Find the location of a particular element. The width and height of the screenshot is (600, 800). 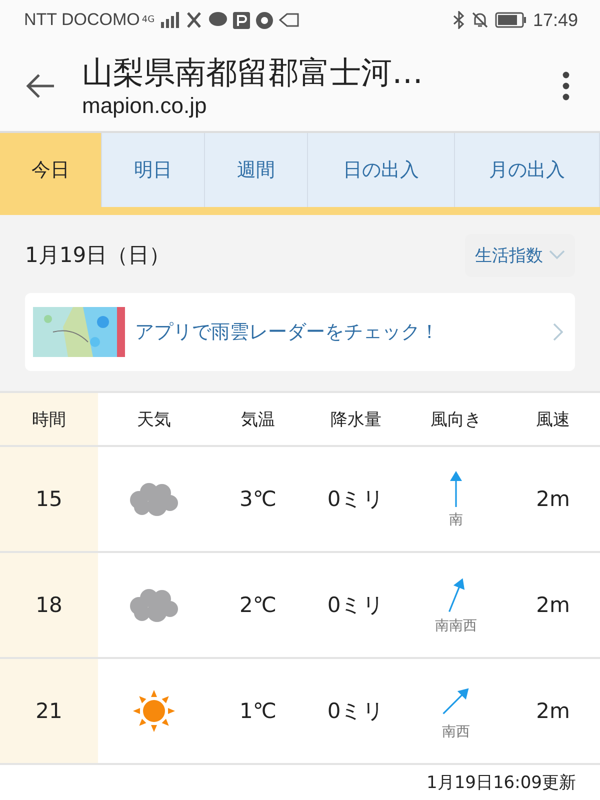

temperature-cell-text: 1℃ is located at coordinates (258, 711).